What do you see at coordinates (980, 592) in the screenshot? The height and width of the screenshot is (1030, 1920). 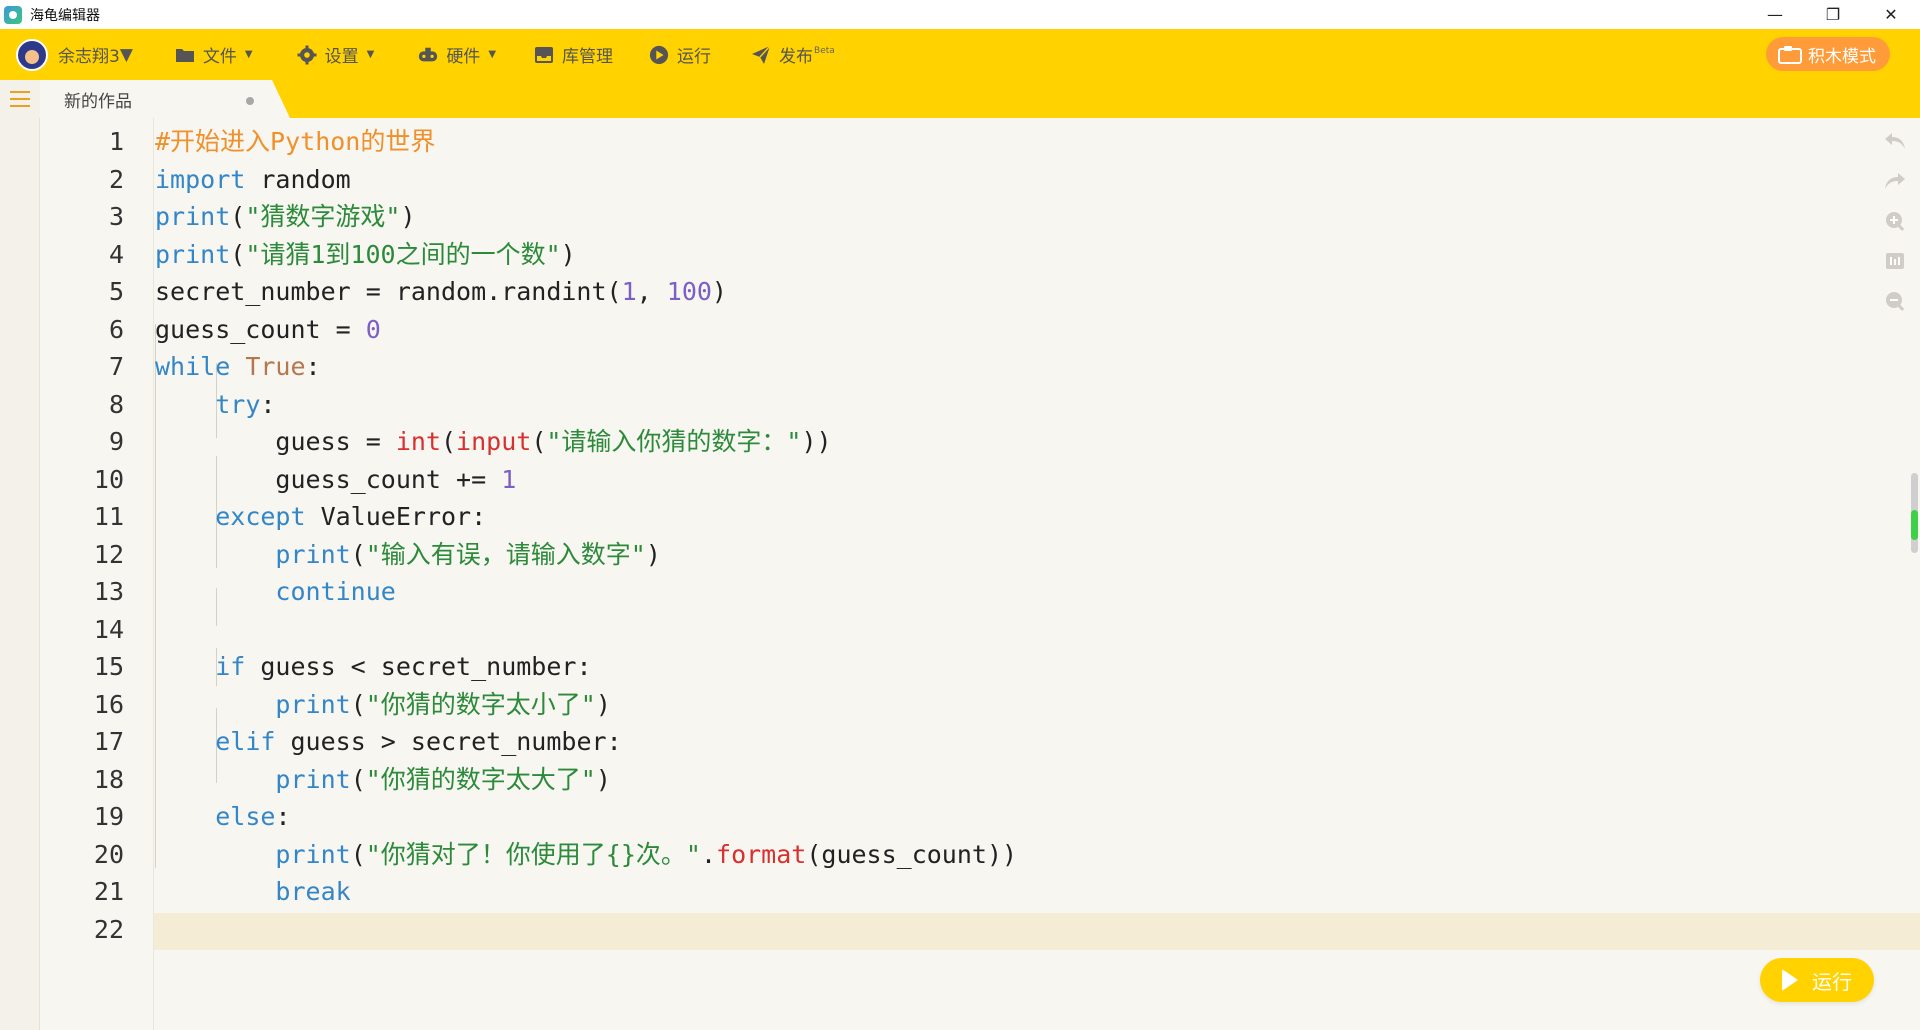 I see `code-line: 13 continue` at bounding box center [980, 592].